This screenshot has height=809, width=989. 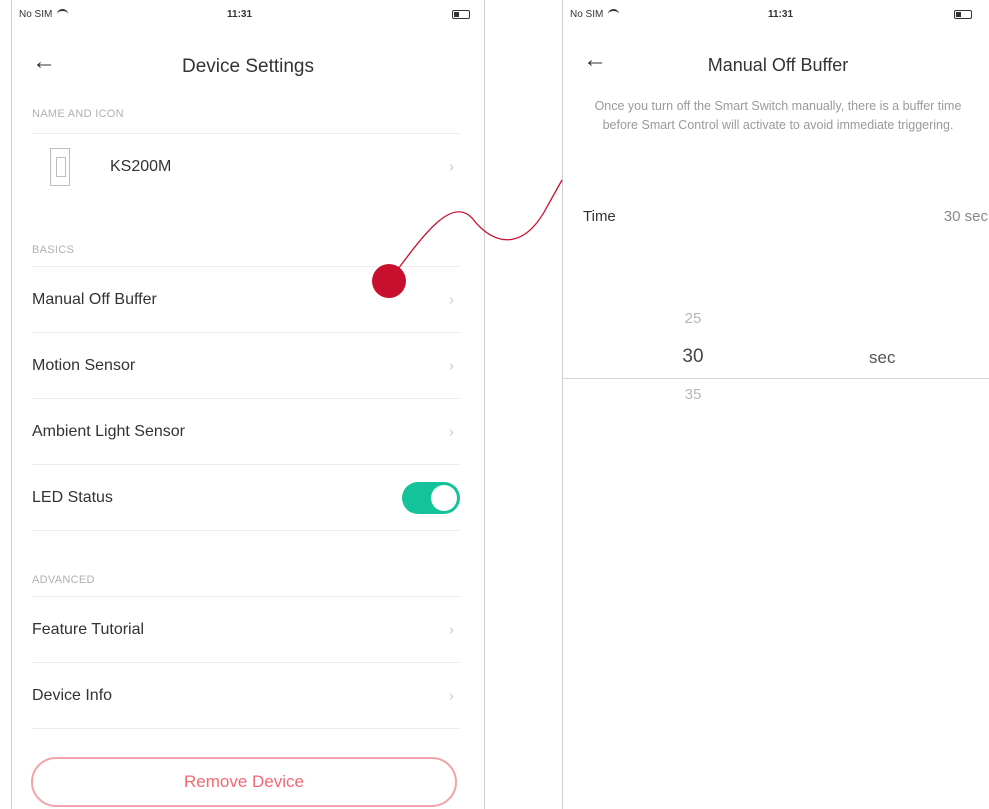 What do you see at coordinates (693, 394) in the screenshot?
I see `picker-option-below: 35` at bounding box center [693, 394].